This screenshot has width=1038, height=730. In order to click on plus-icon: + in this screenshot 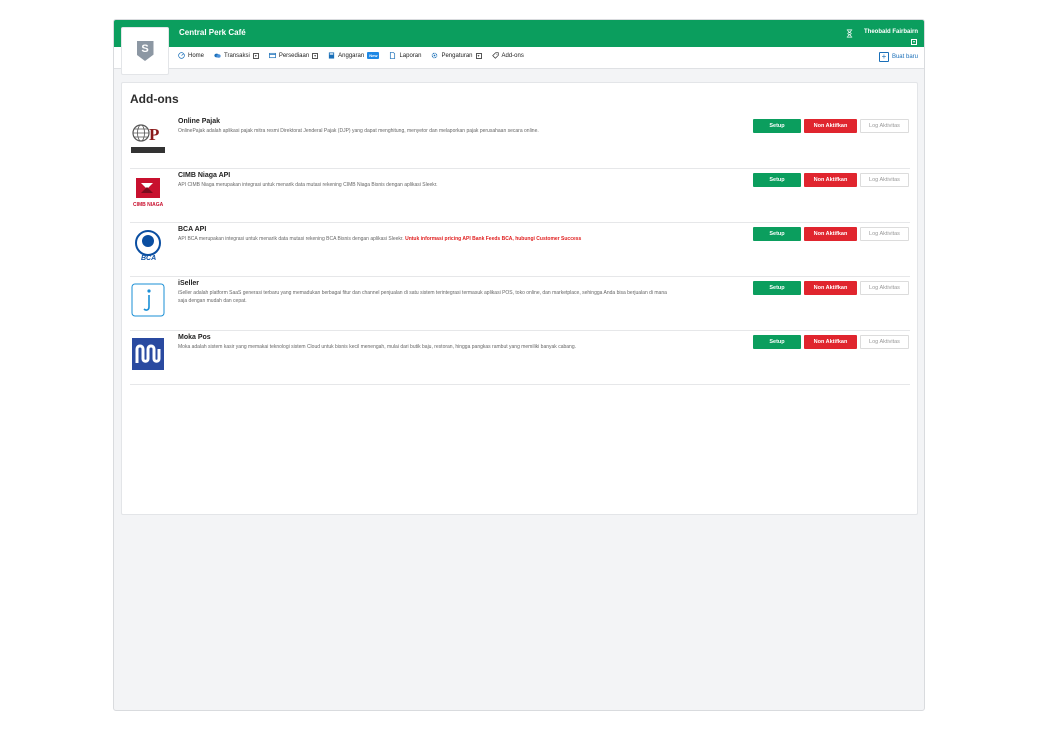, I will do `click(883, 57)`.